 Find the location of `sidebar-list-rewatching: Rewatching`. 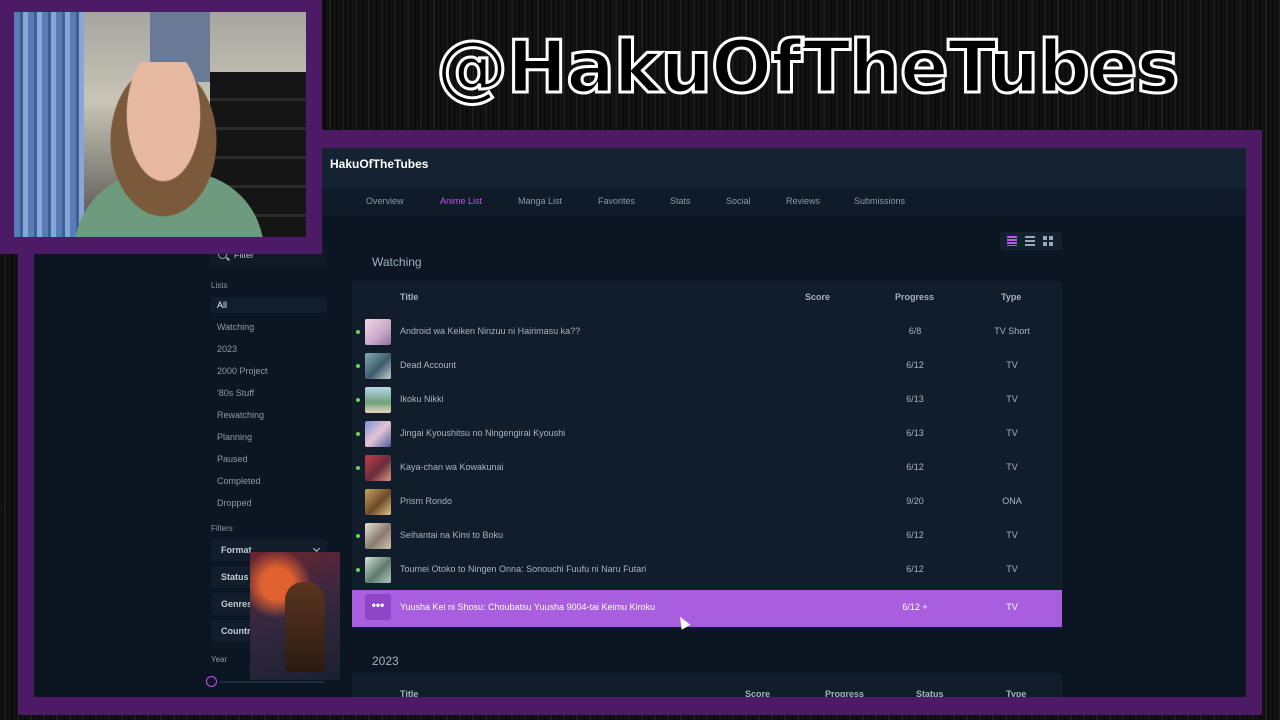

sidebar-list-rewatching: Rewatching is located at coordinates (269, 415).